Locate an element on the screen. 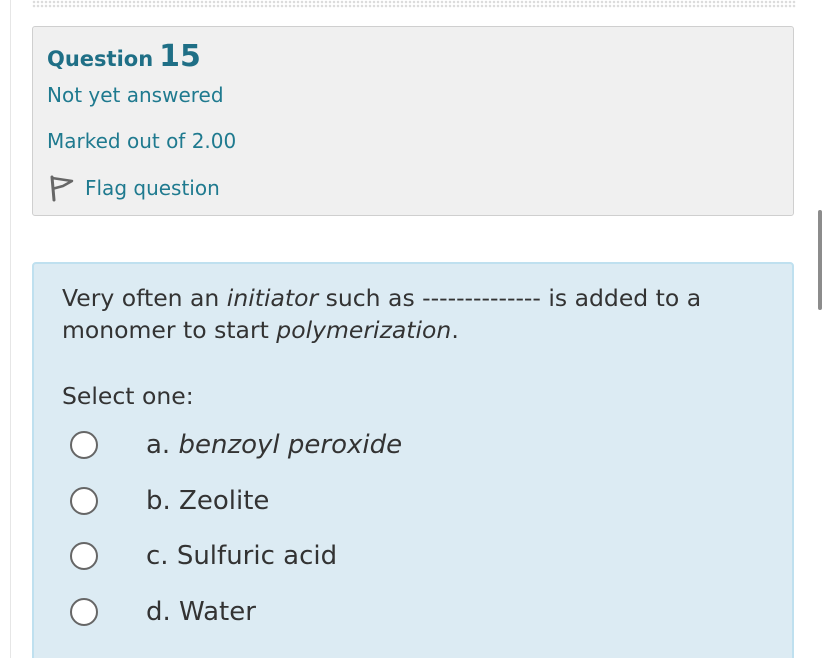  option-d-radio is located at coordinates (84, 612).